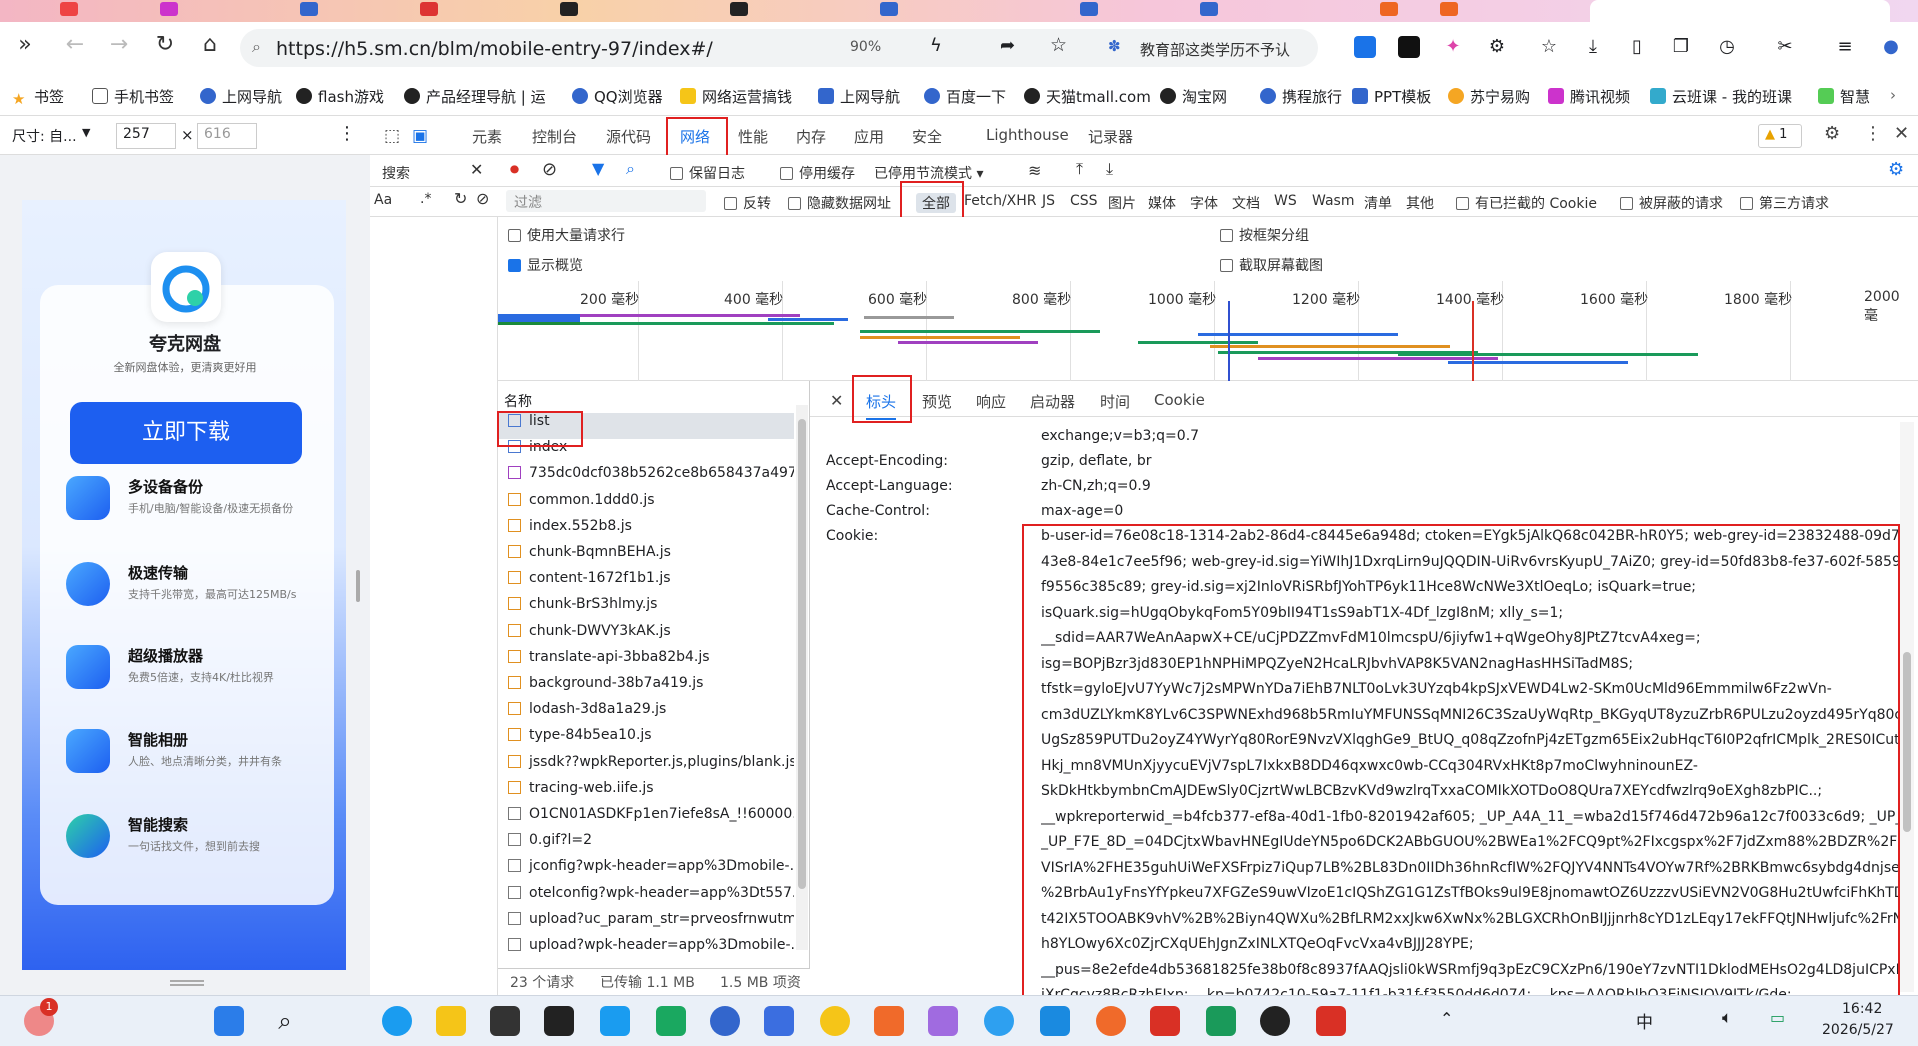 The width and height of the screenshot is (1918, 1046). Describe the element at coordinates (1000, 201) in the screenshot. I see `filter-type-fetch: Fetch/XHR` at that location.